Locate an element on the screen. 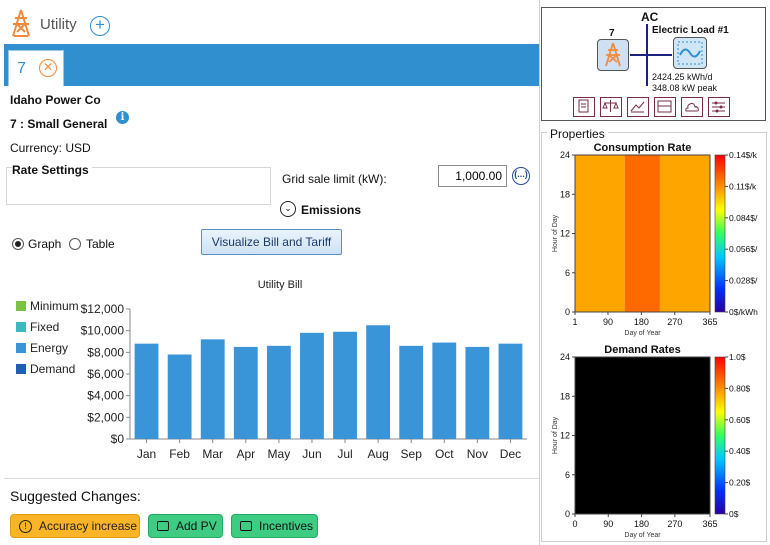 This screenshot has width=770, height=545. accuracy-increase-label: Accuracy increase is located at coordinates (88, 526).